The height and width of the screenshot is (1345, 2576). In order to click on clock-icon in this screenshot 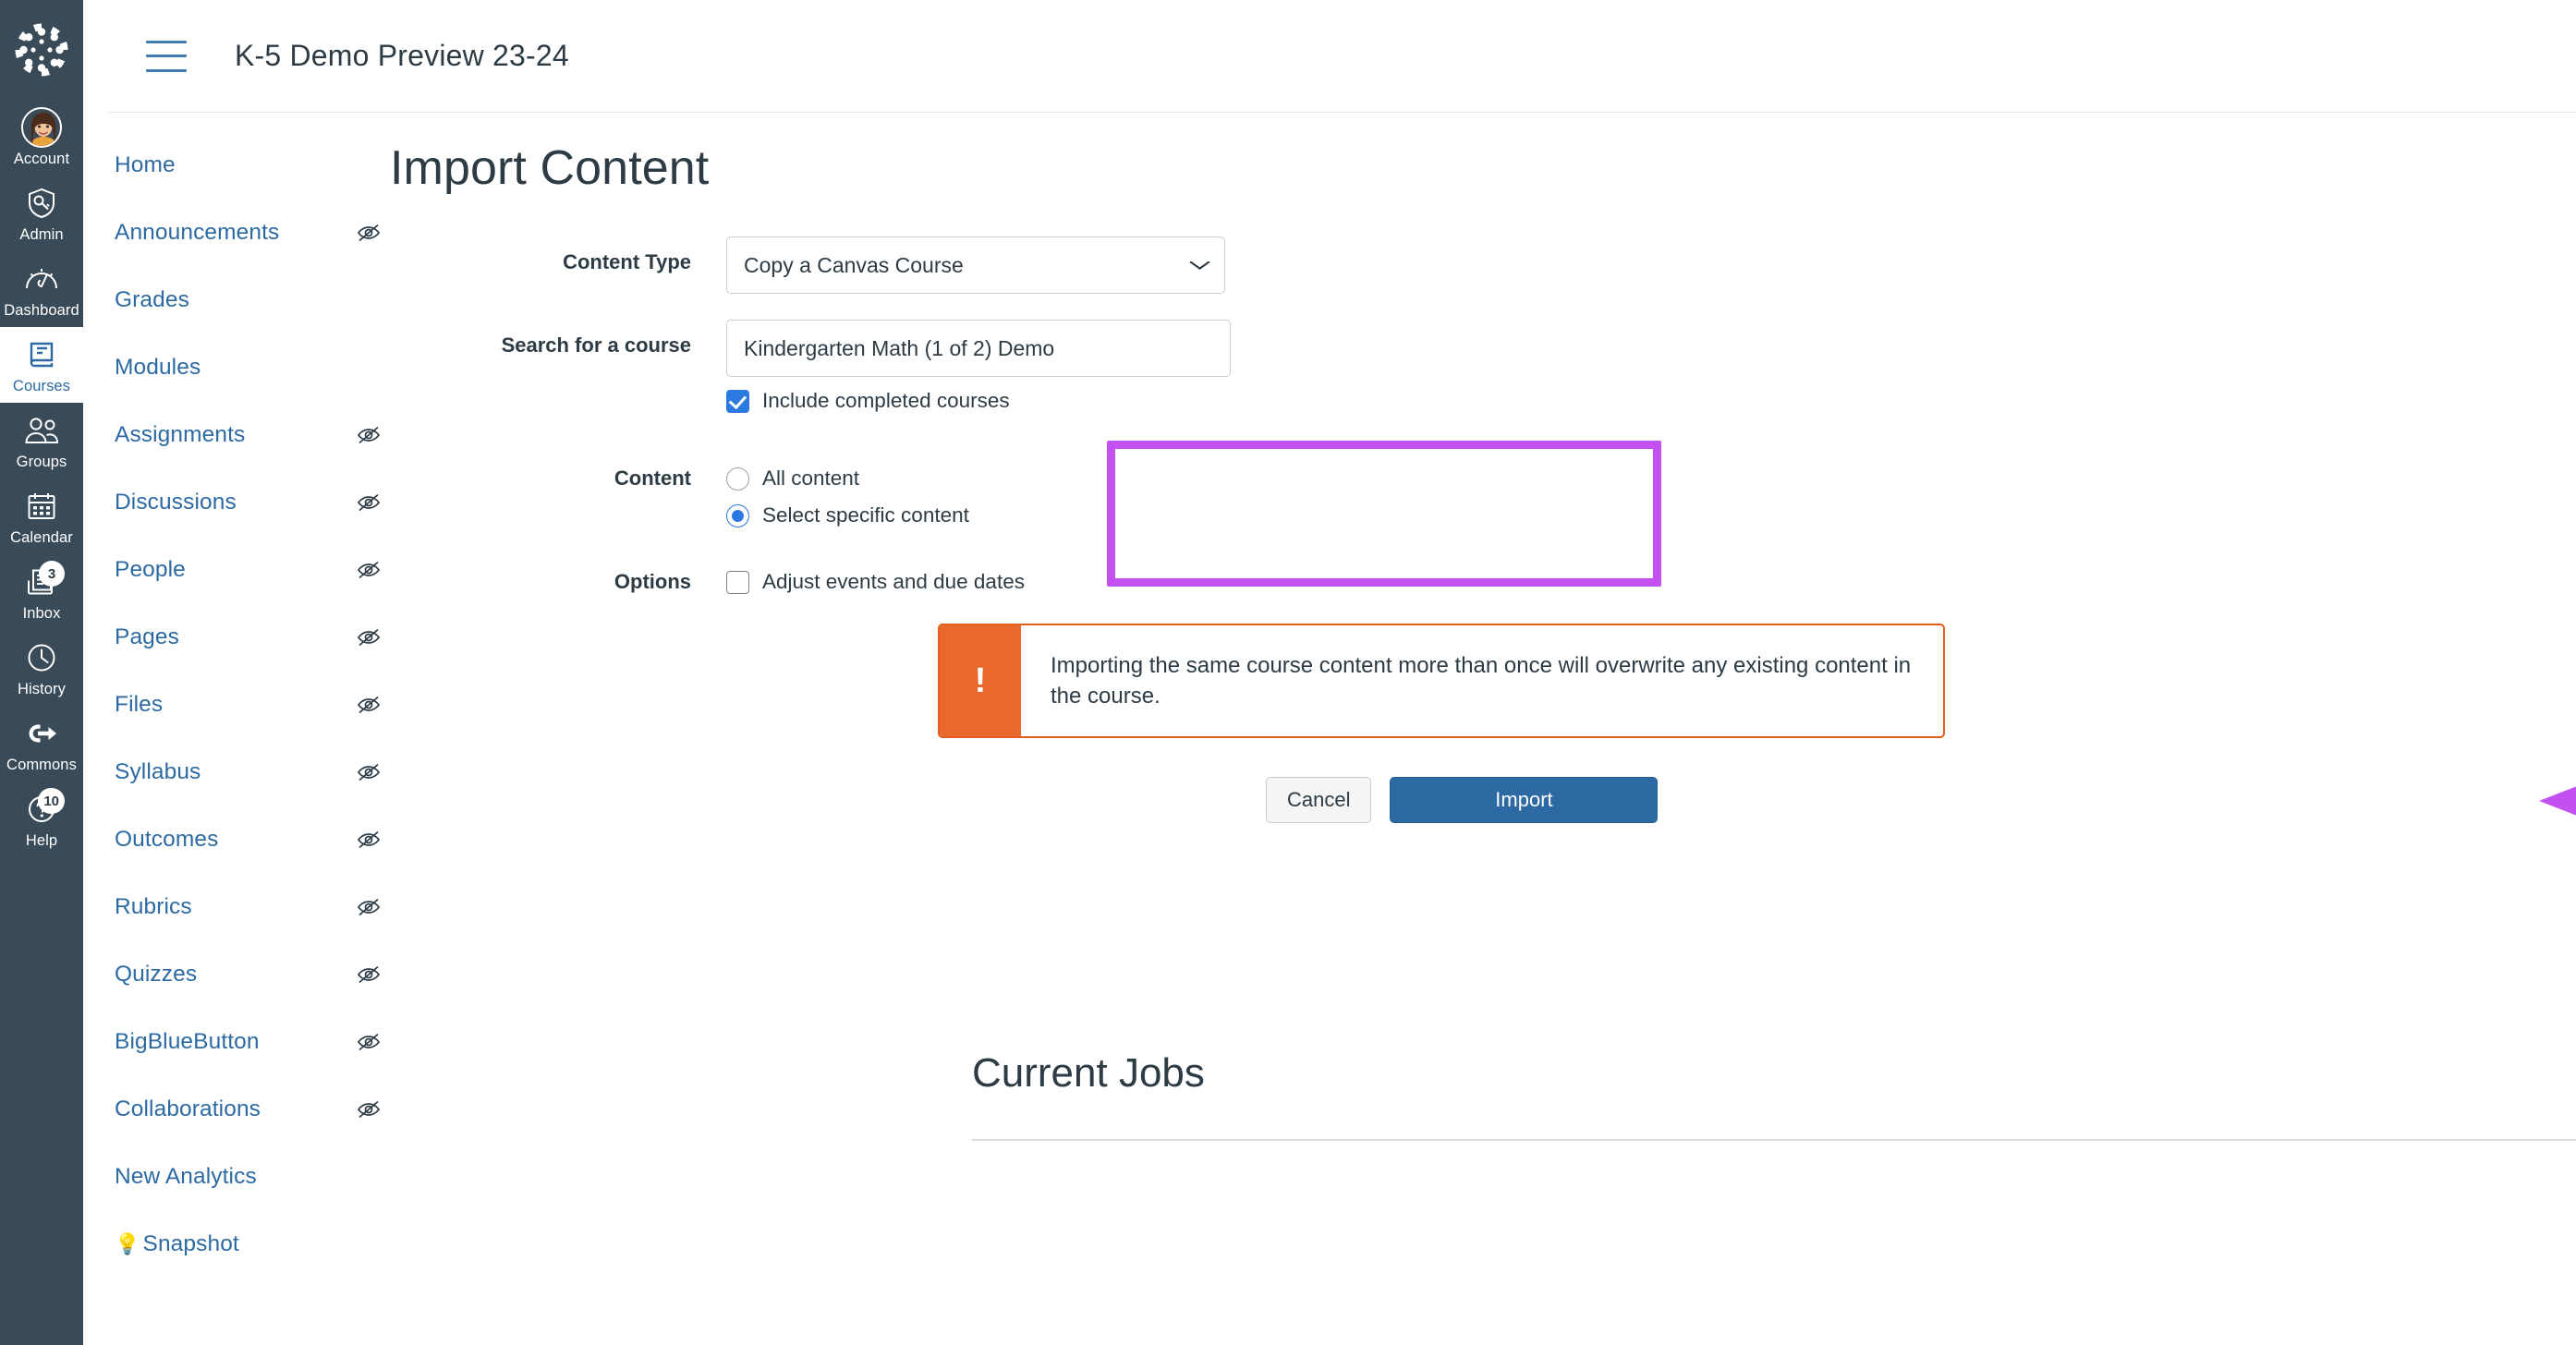, I will do `click(41, 657)`.